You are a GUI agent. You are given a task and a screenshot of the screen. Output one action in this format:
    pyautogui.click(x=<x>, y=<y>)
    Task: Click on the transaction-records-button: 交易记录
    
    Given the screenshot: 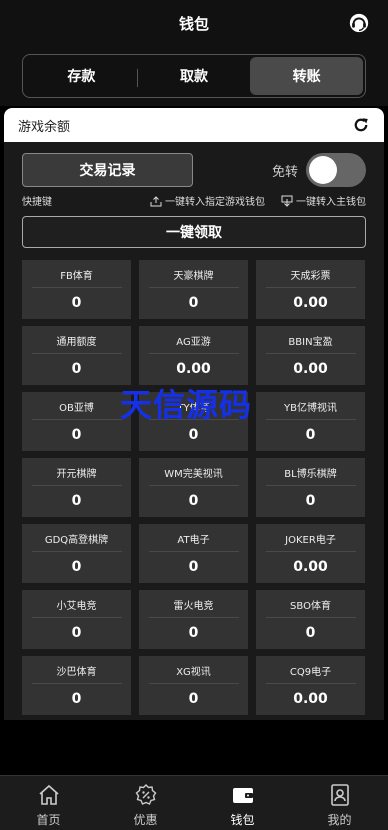 What is the action you would take?
    pyautogui.click(x=107, y=170)
    